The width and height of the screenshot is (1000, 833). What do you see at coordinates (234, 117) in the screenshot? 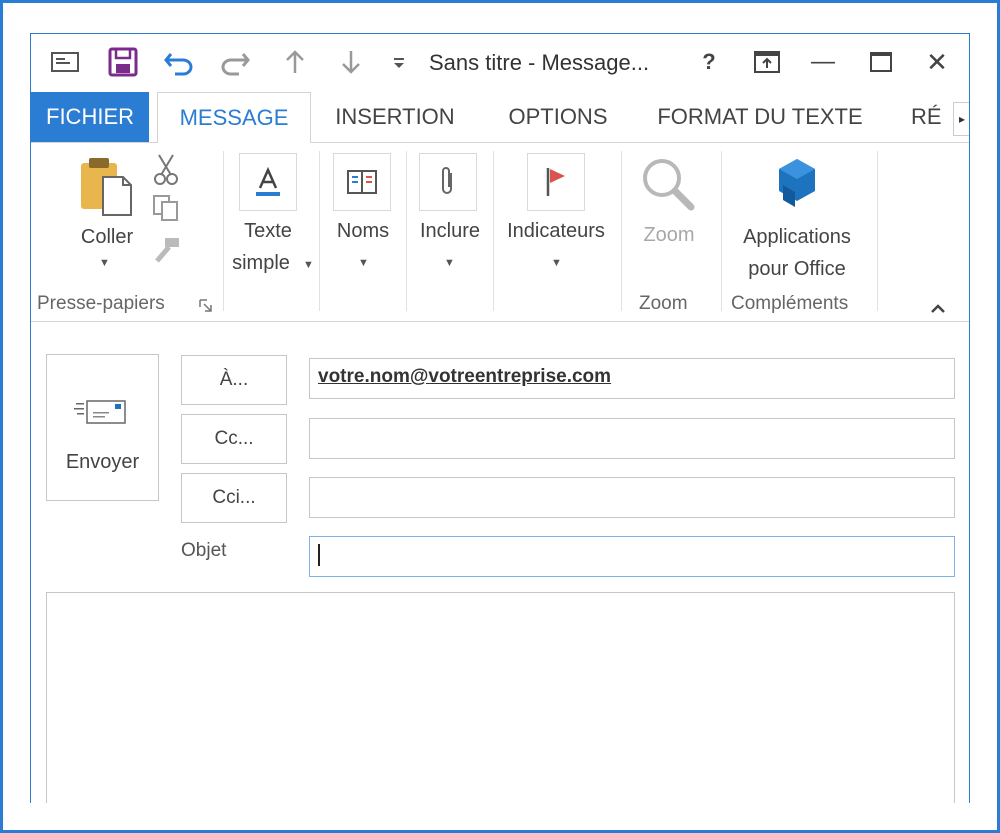
I see `tab-message: MESSAGE` at bounding box center [234, 117].